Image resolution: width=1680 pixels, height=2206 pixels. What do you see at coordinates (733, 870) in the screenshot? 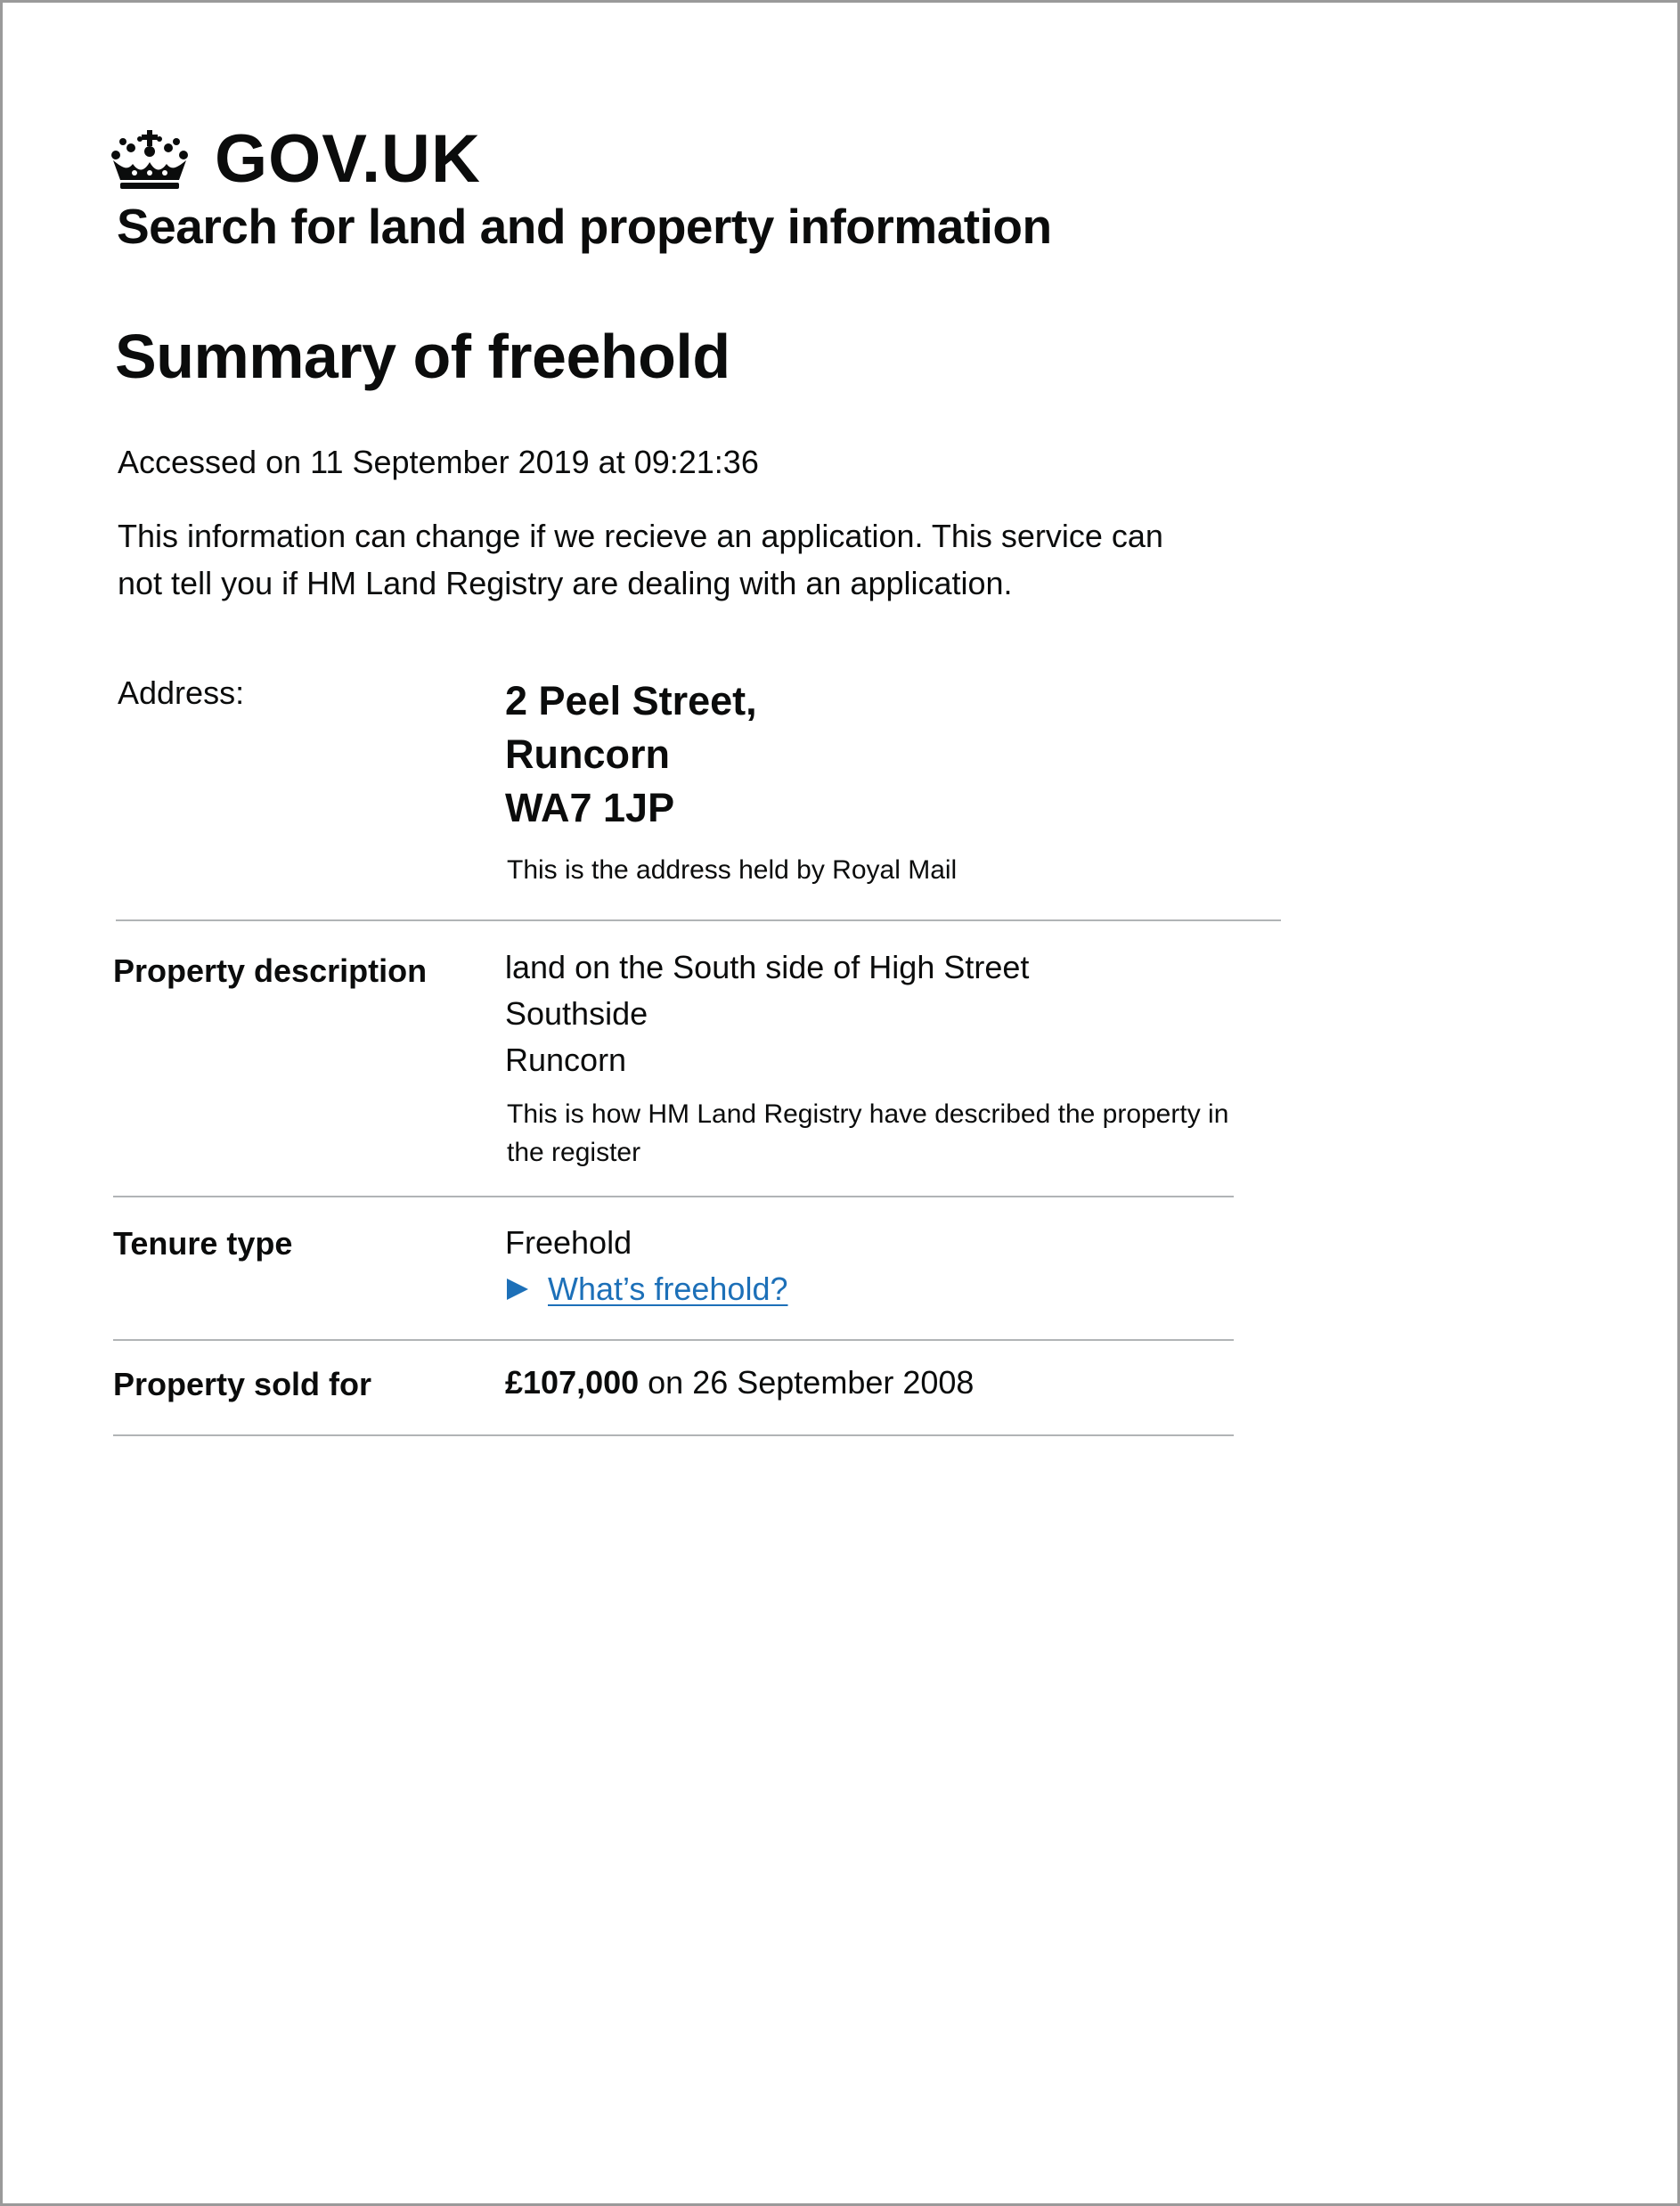
I see `address-hint: This is the address held by Royal Mail` at bounding box center [733, 870].